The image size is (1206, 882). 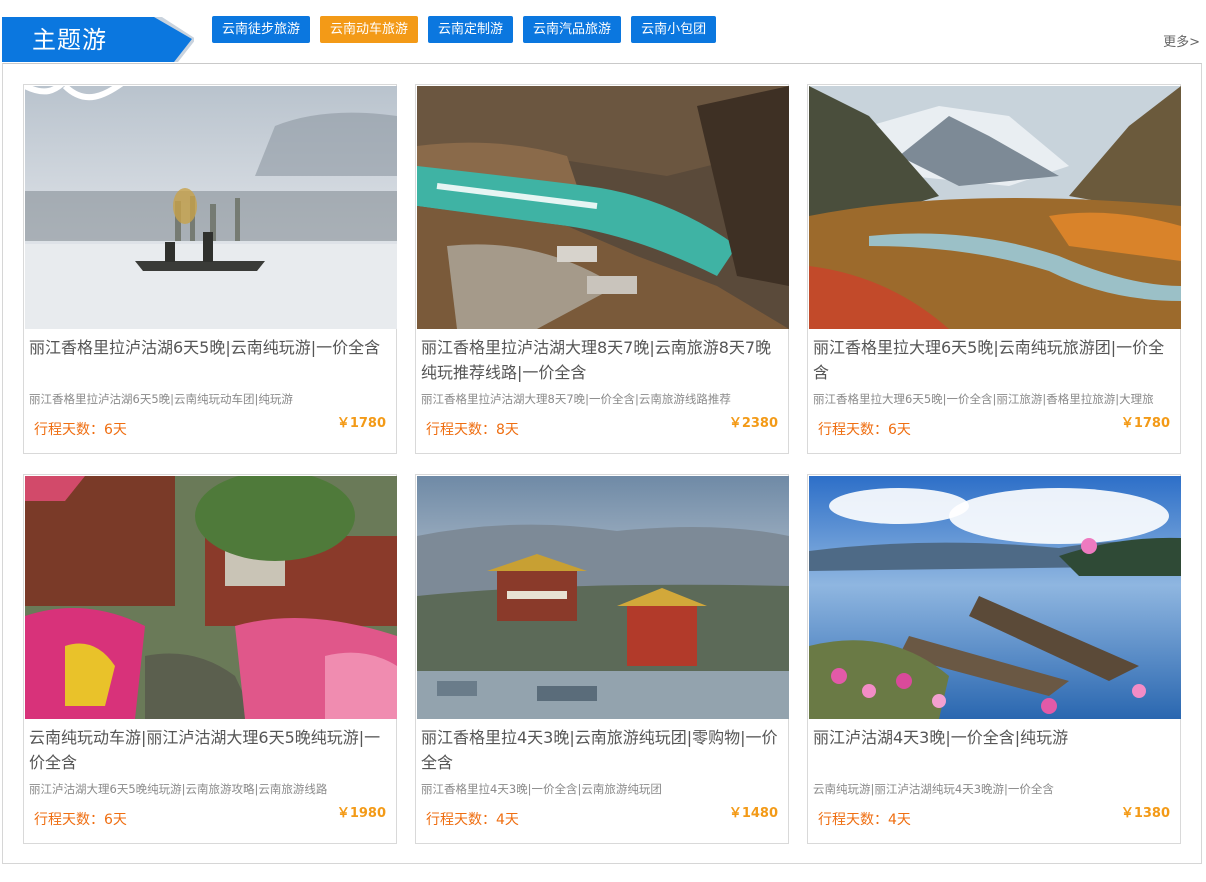 I want to click on monastery-town-photo, so click(x=603, y=597).